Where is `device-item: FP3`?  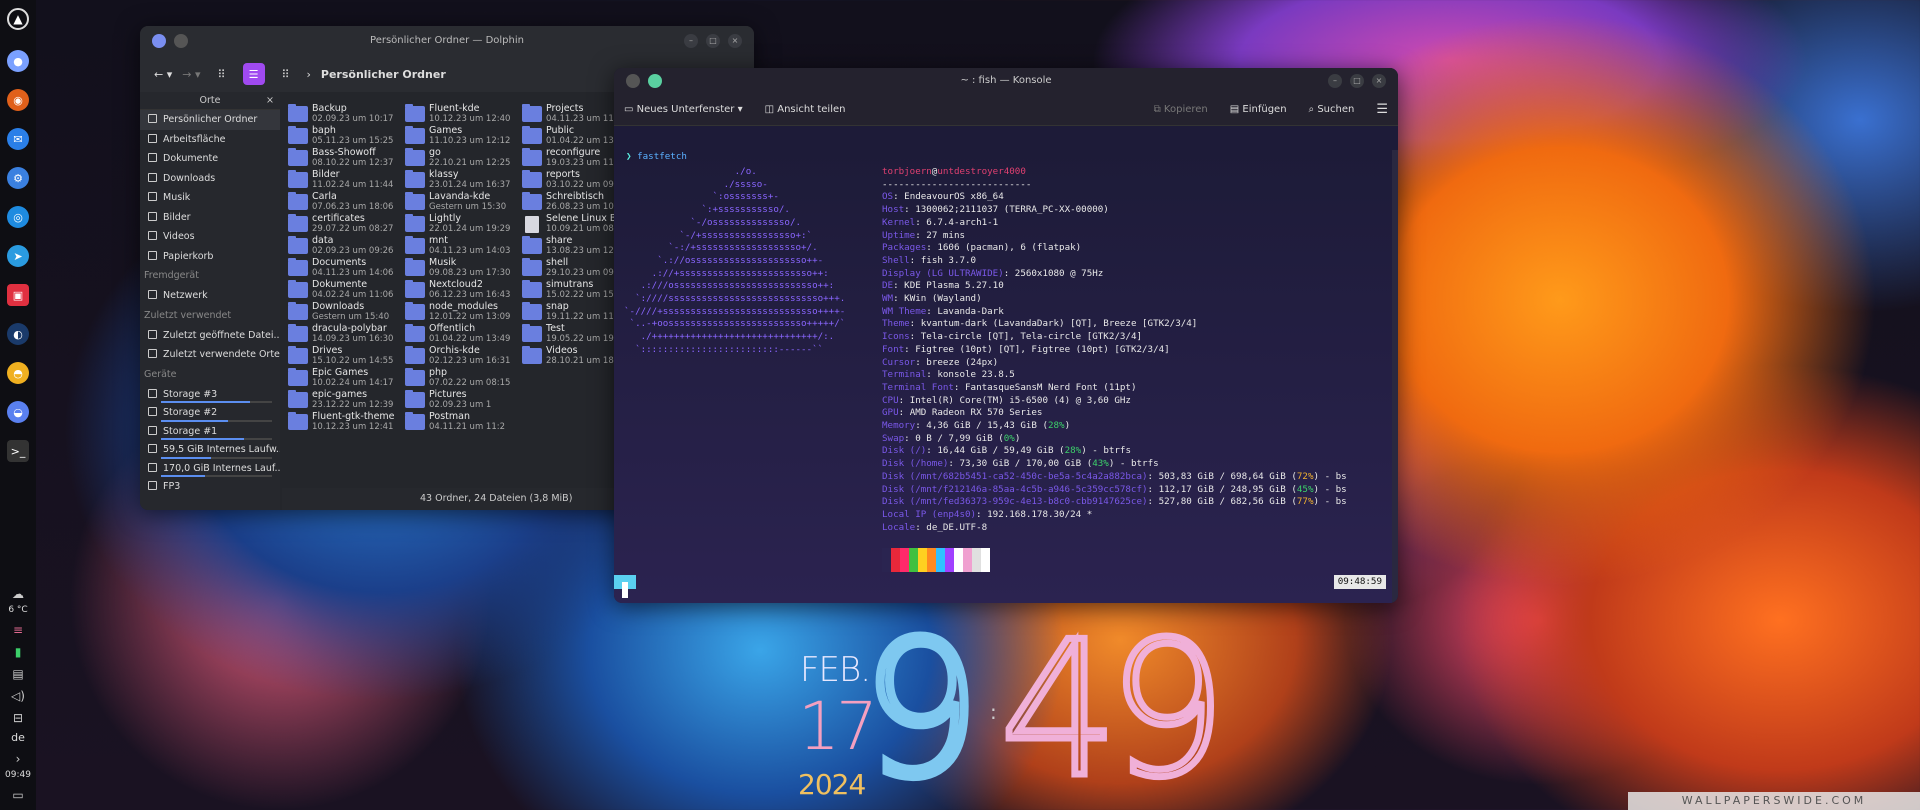
device-item: FP3 is located at coordinates (210, 487).